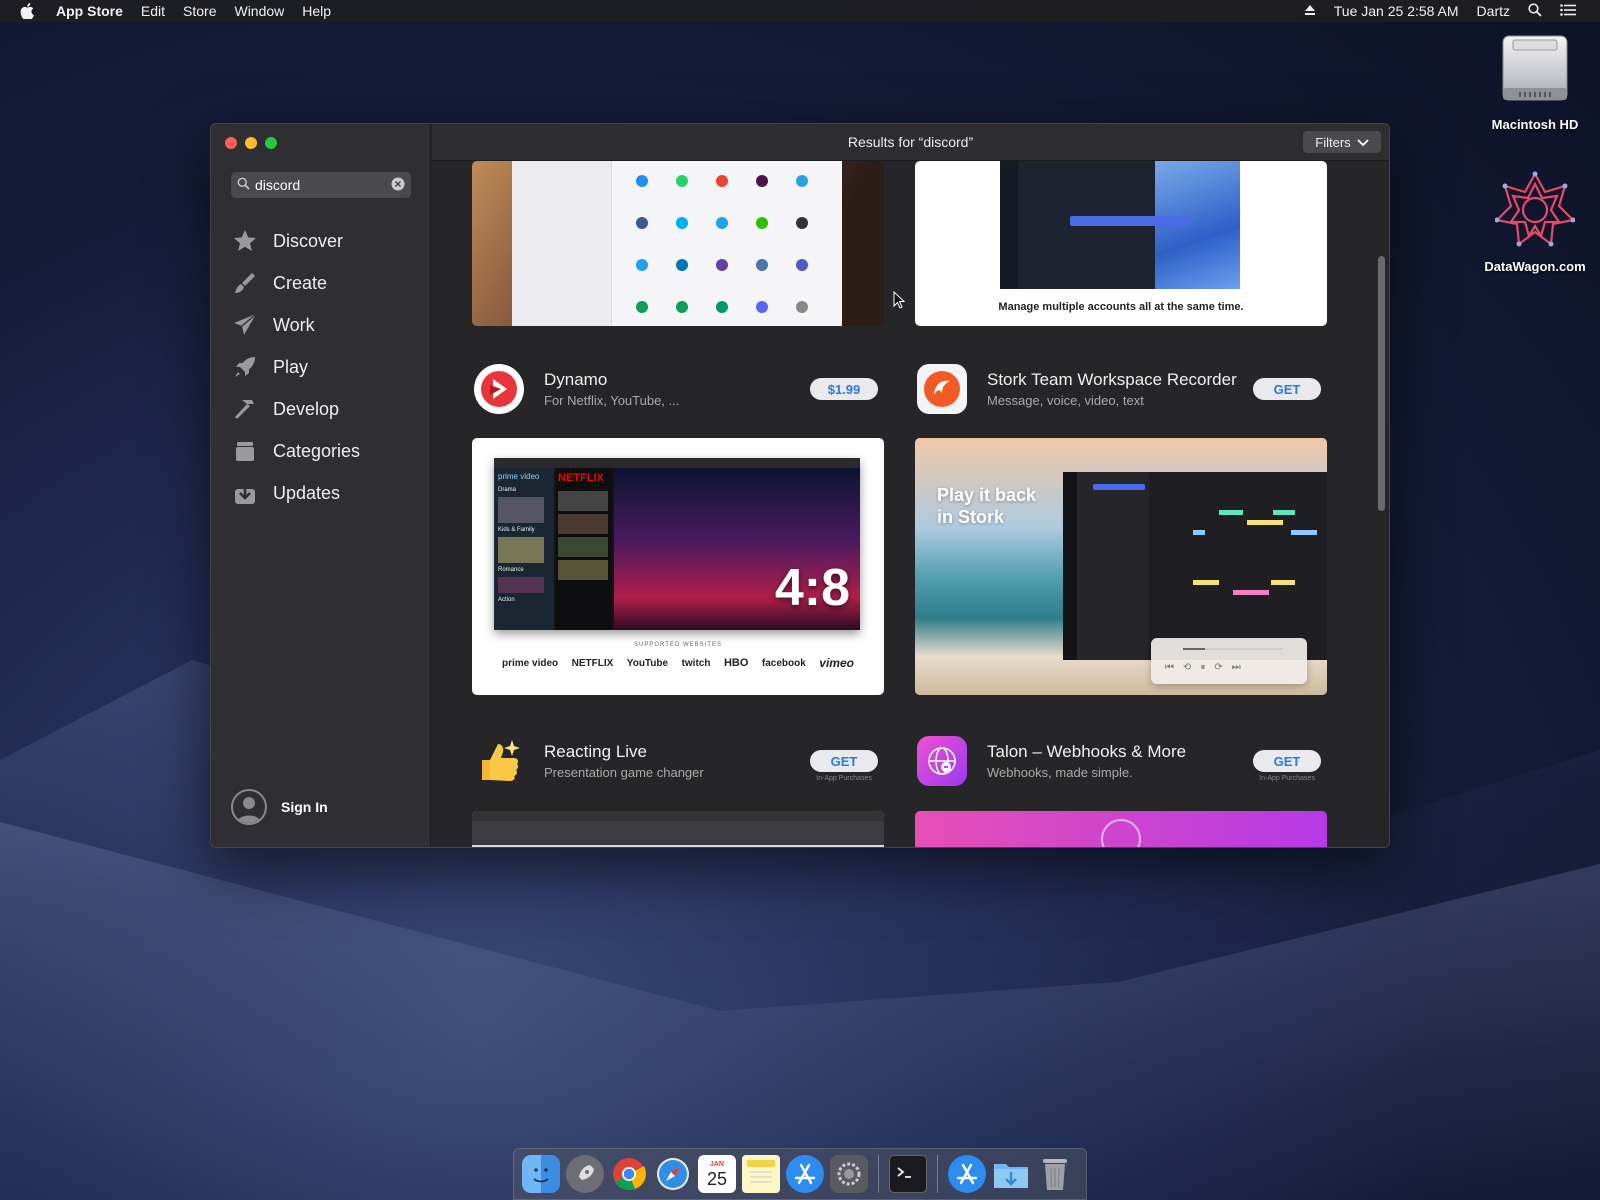 This screenshot has width=1600, height=1200. Describe the element at coordinates (678, 243) in the screenshot. I see `screenshot-messenger-app` at that location.